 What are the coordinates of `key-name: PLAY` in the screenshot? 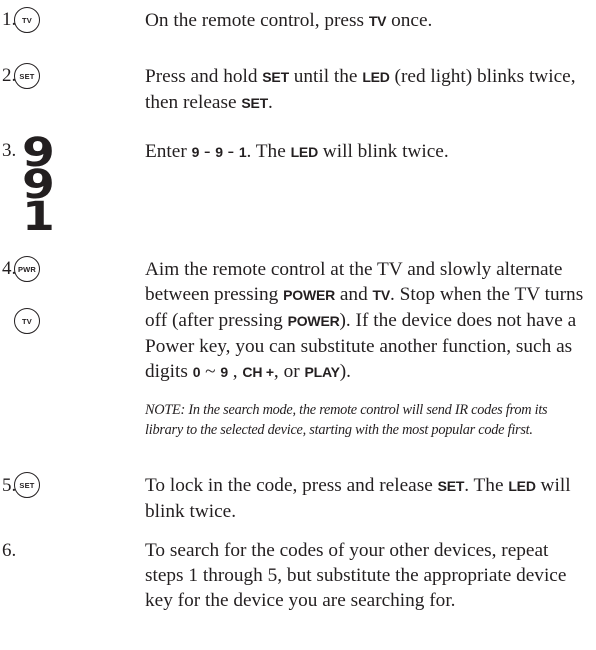 It's located at (322, 372).